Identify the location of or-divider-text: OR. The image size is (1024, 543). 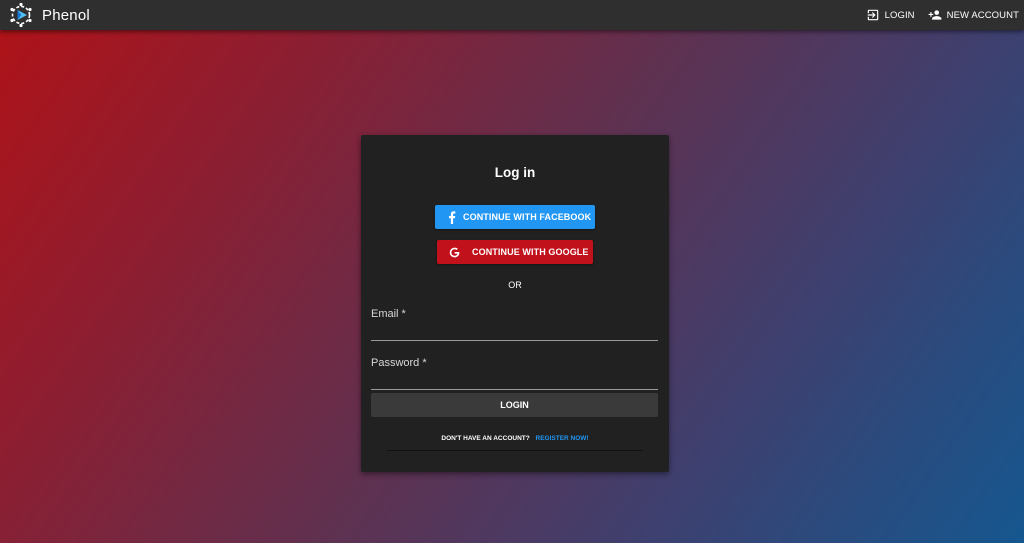
(515, 285).